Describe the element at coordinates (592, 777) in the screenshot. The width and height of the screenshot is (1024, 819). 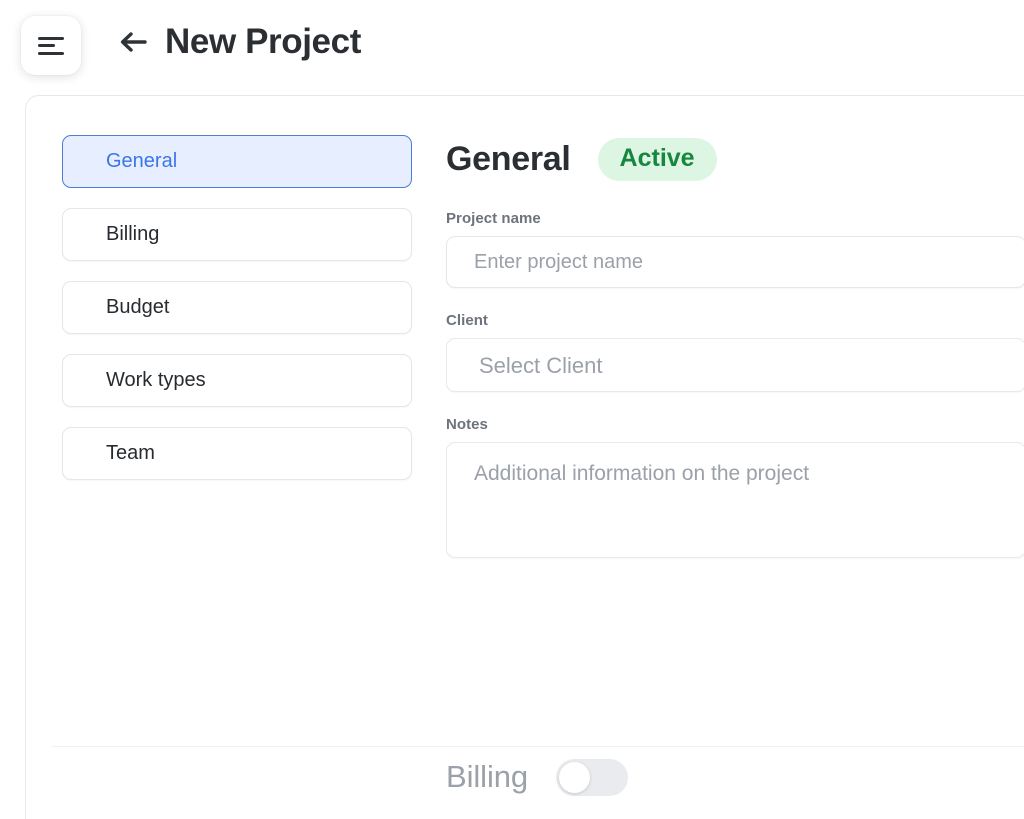
I see `billing-toggle` at that location.